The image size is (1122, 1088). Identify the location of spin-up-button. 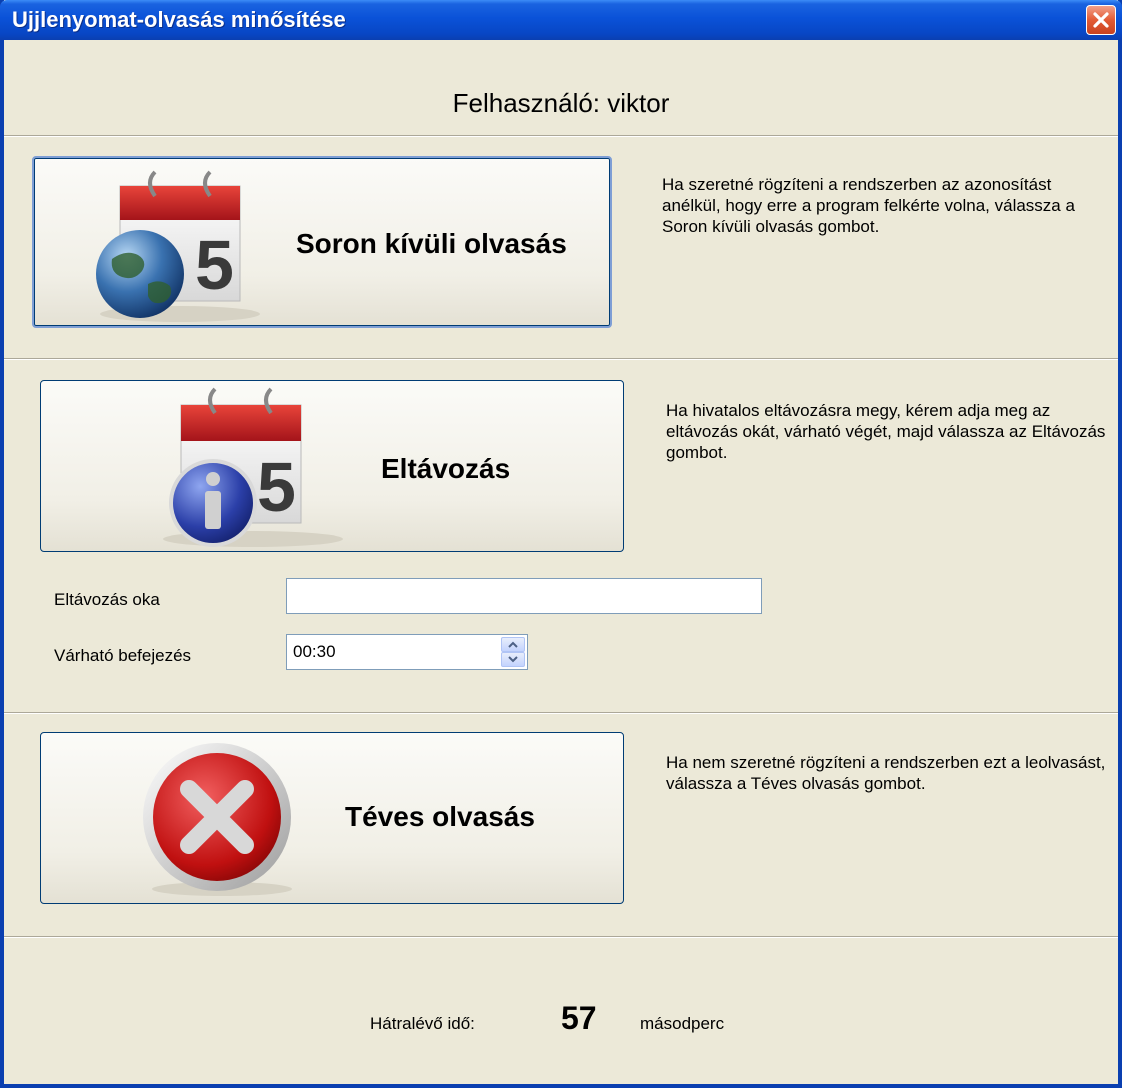
(513, 644).